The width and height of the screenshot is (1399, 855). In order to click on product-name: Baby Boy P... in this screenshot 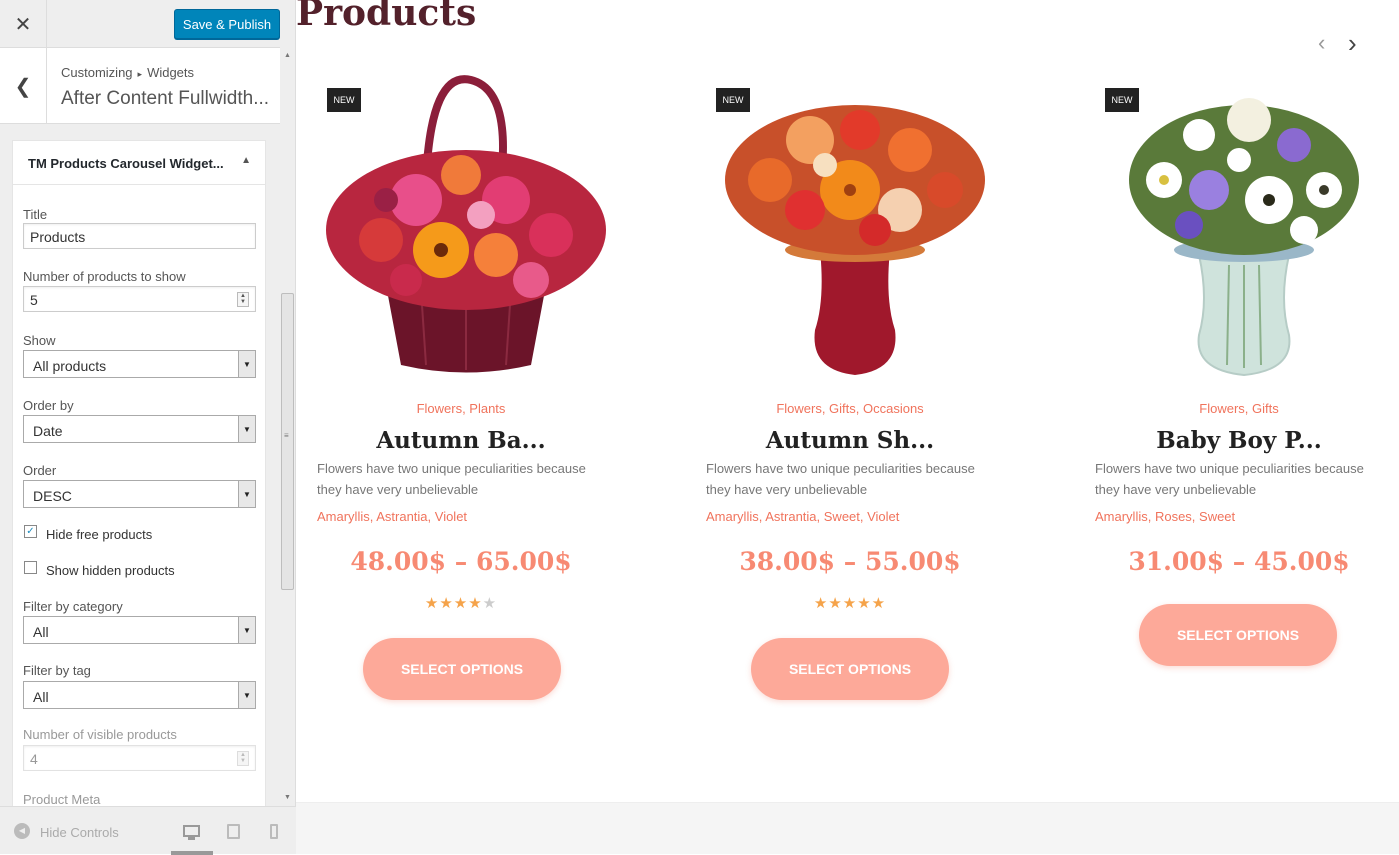, I will do `click(1236, 440)`.